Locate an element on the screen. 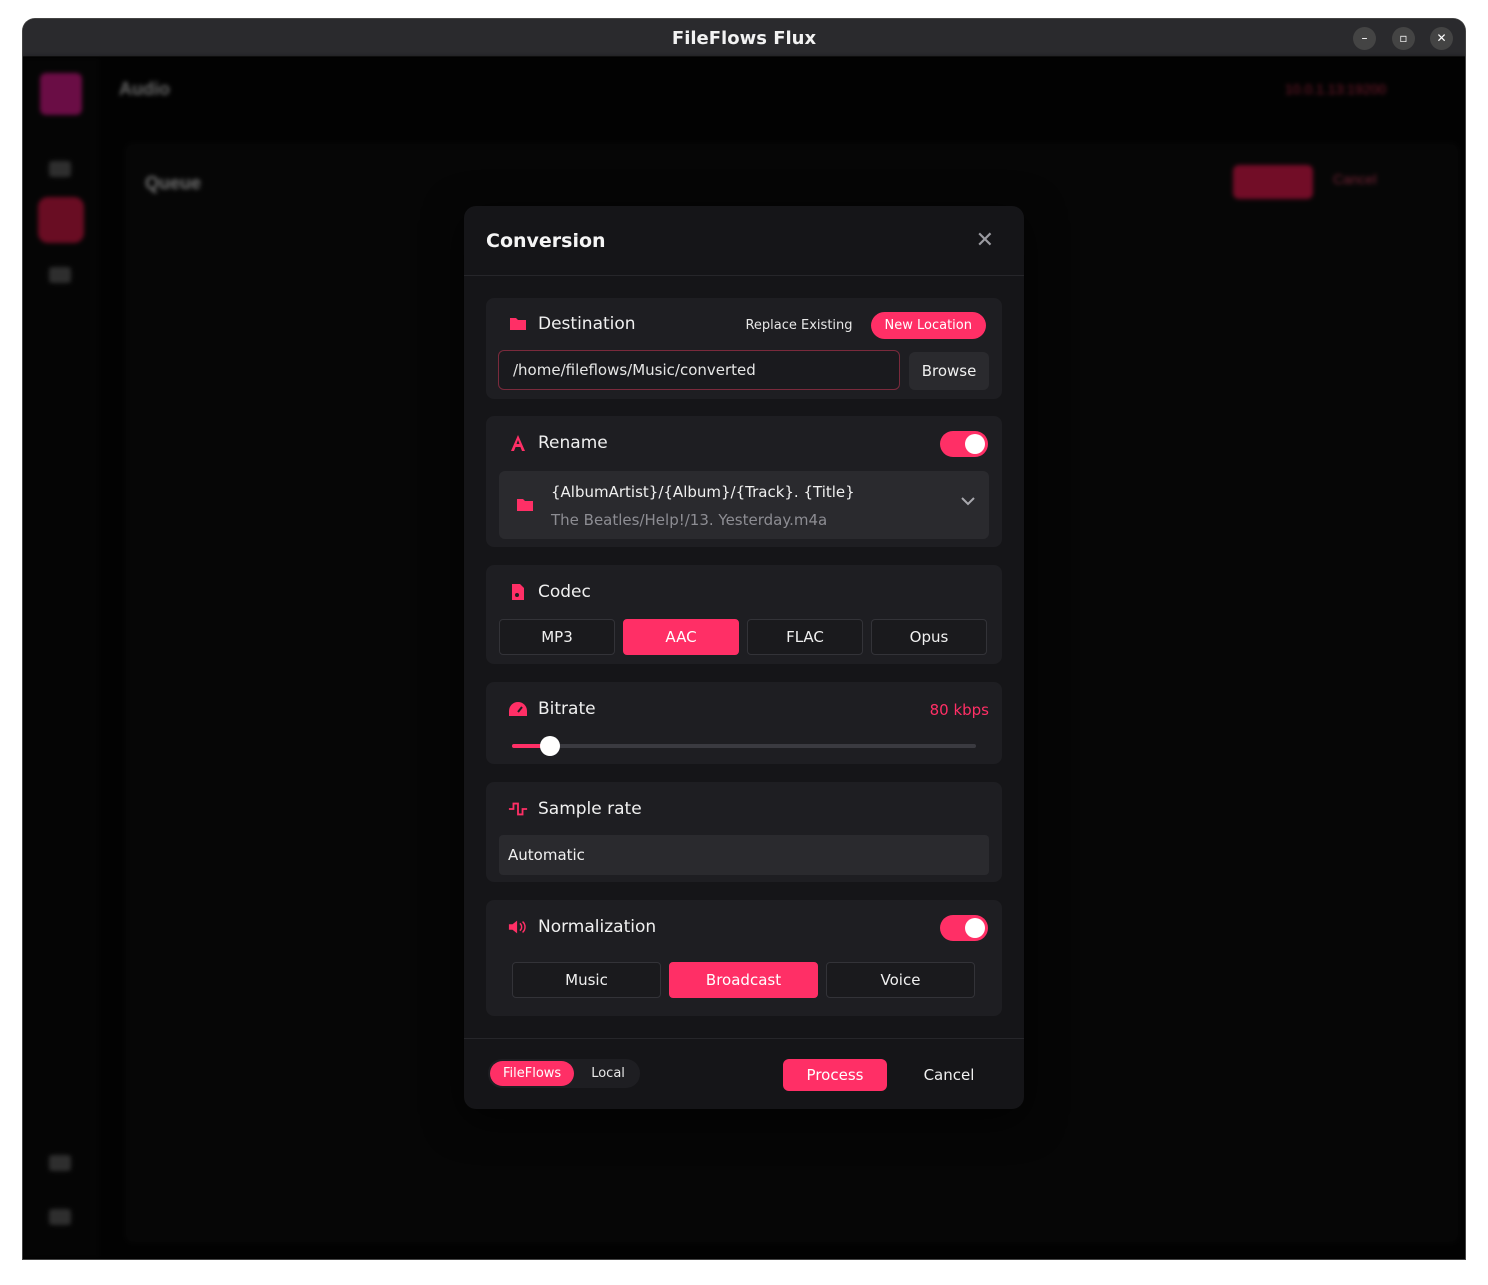  destination-header: Destination is located at coordinates (572, 324).